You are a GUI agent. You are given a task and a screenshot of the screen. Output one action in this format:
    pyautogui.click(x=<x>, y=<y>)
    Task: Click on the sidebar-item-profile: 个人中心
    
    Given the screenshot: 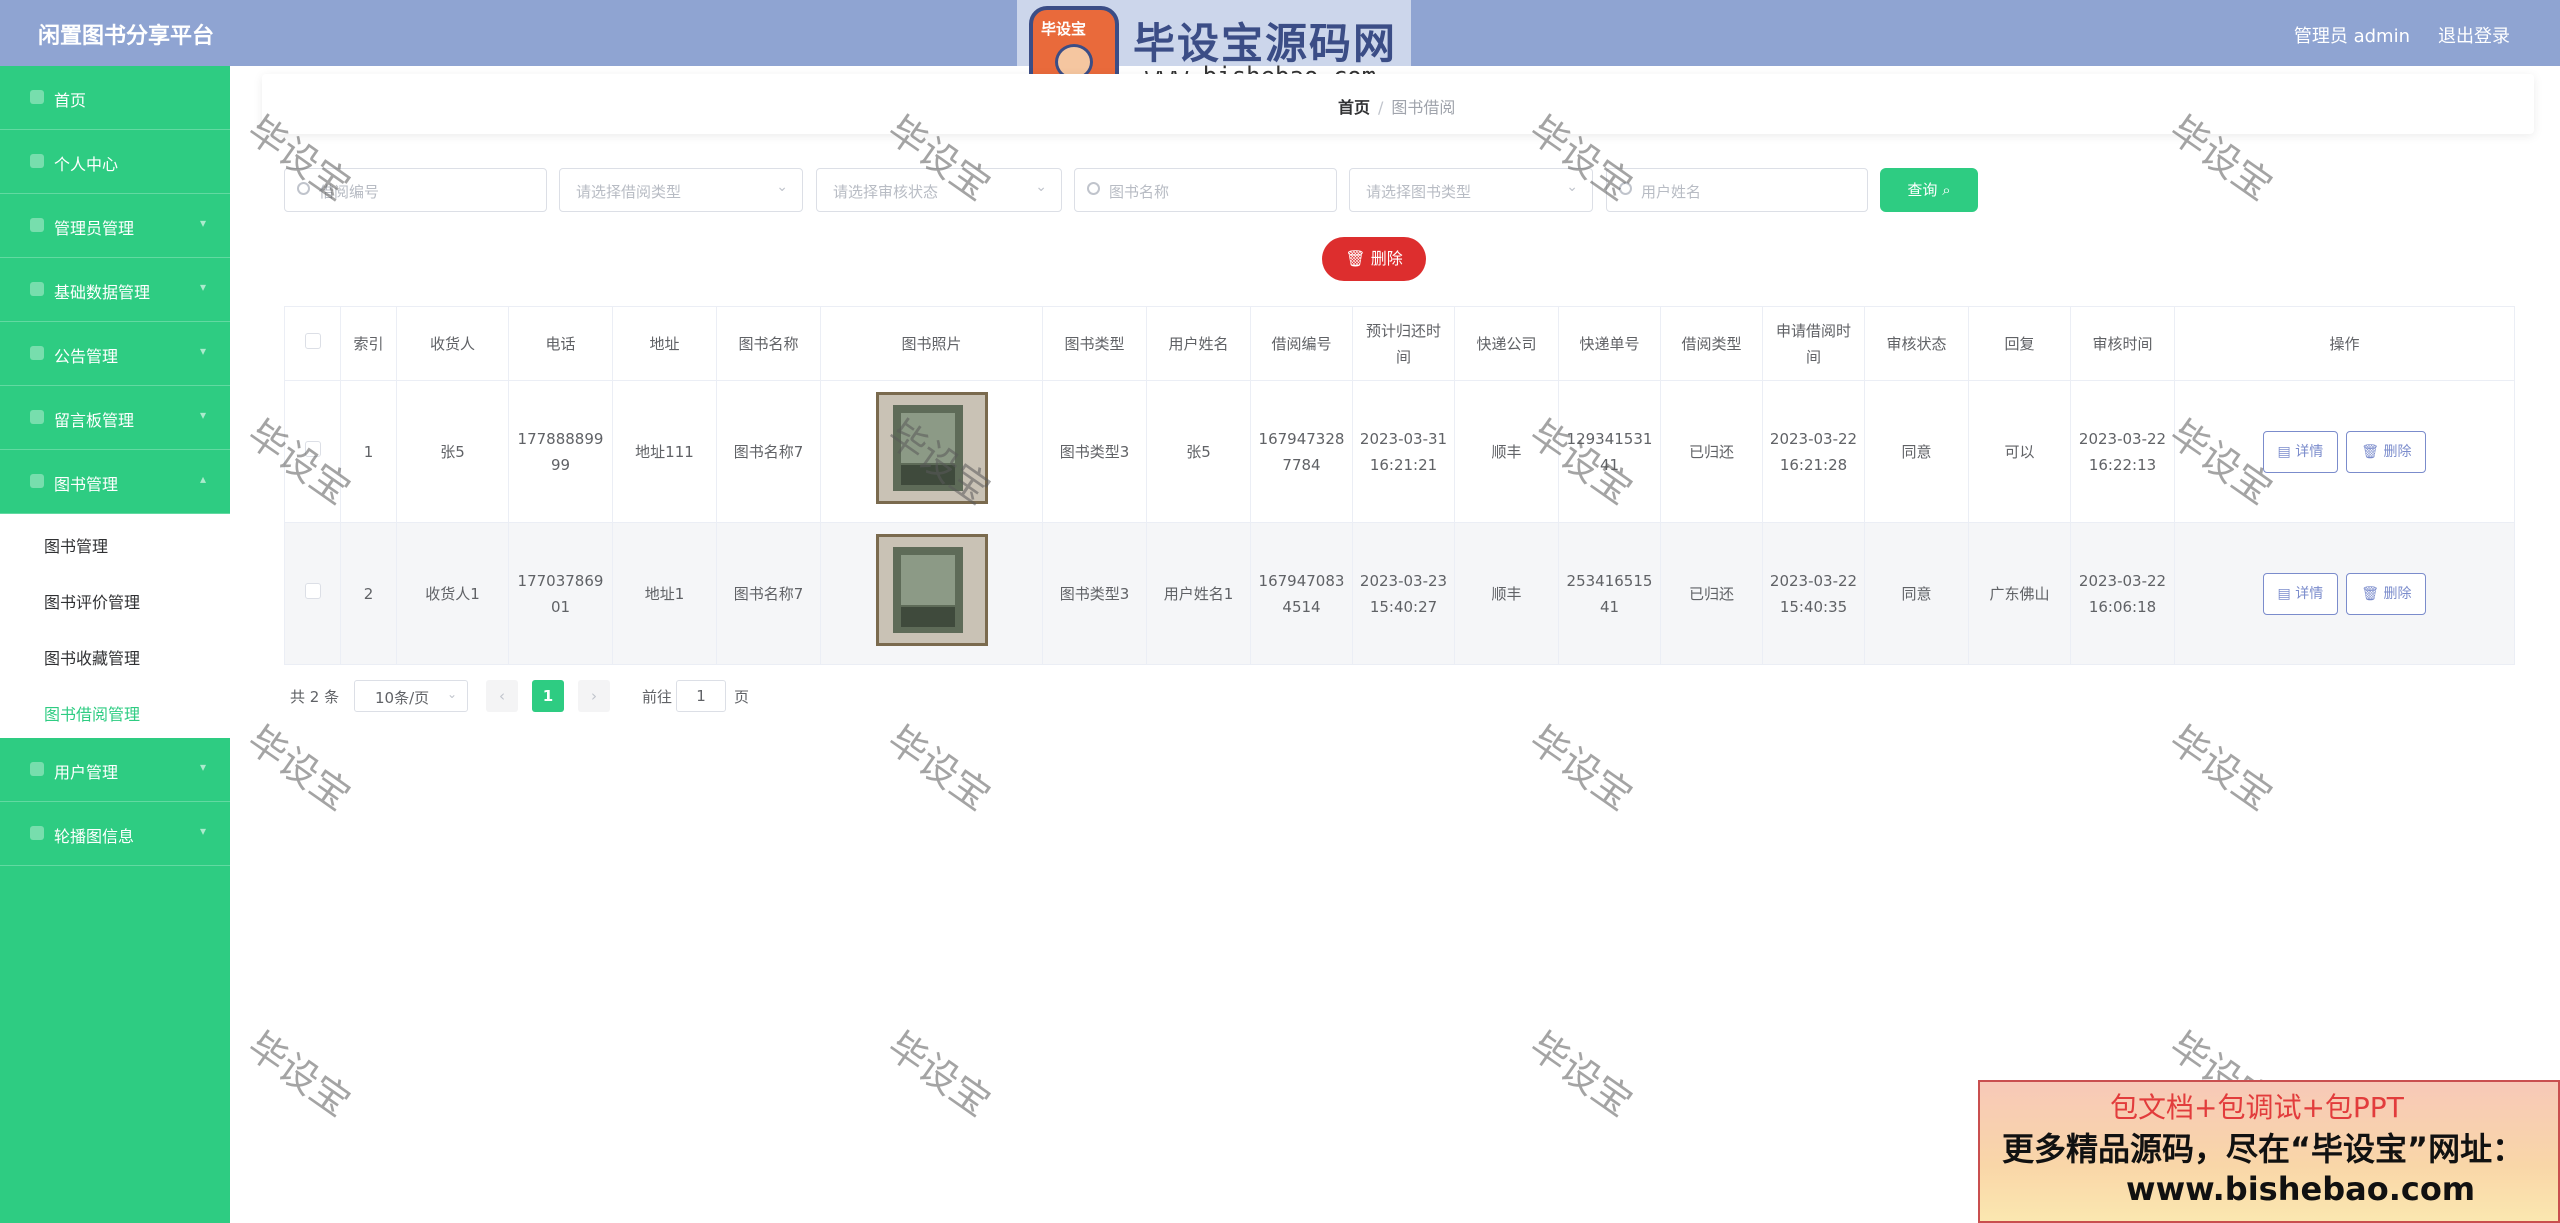 What is the action you would take?
    pyautogui.click(x=115, y=162)
    